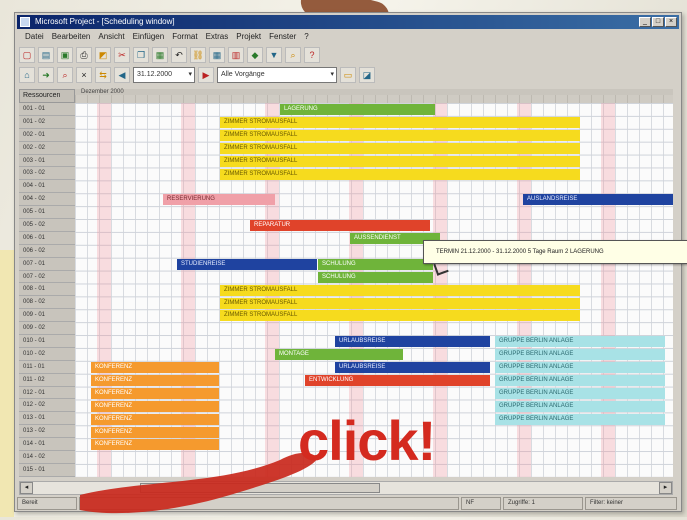 The width and height of the screenshot is (687, 520). Describe the element at coordinates (306, 37) in the screenshot. I see `menu-help: ?` at that location.